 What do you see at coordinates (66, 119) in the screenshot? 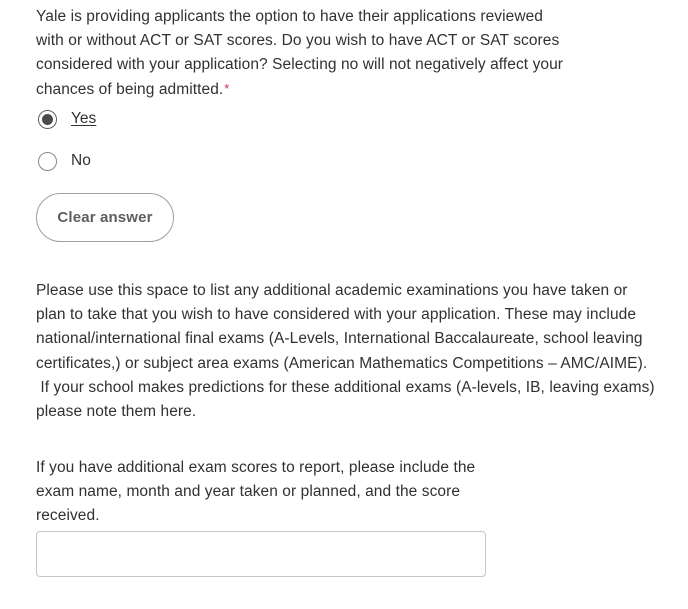
I see `choice-row-yes: Yes` at bounding box center [66, 119].